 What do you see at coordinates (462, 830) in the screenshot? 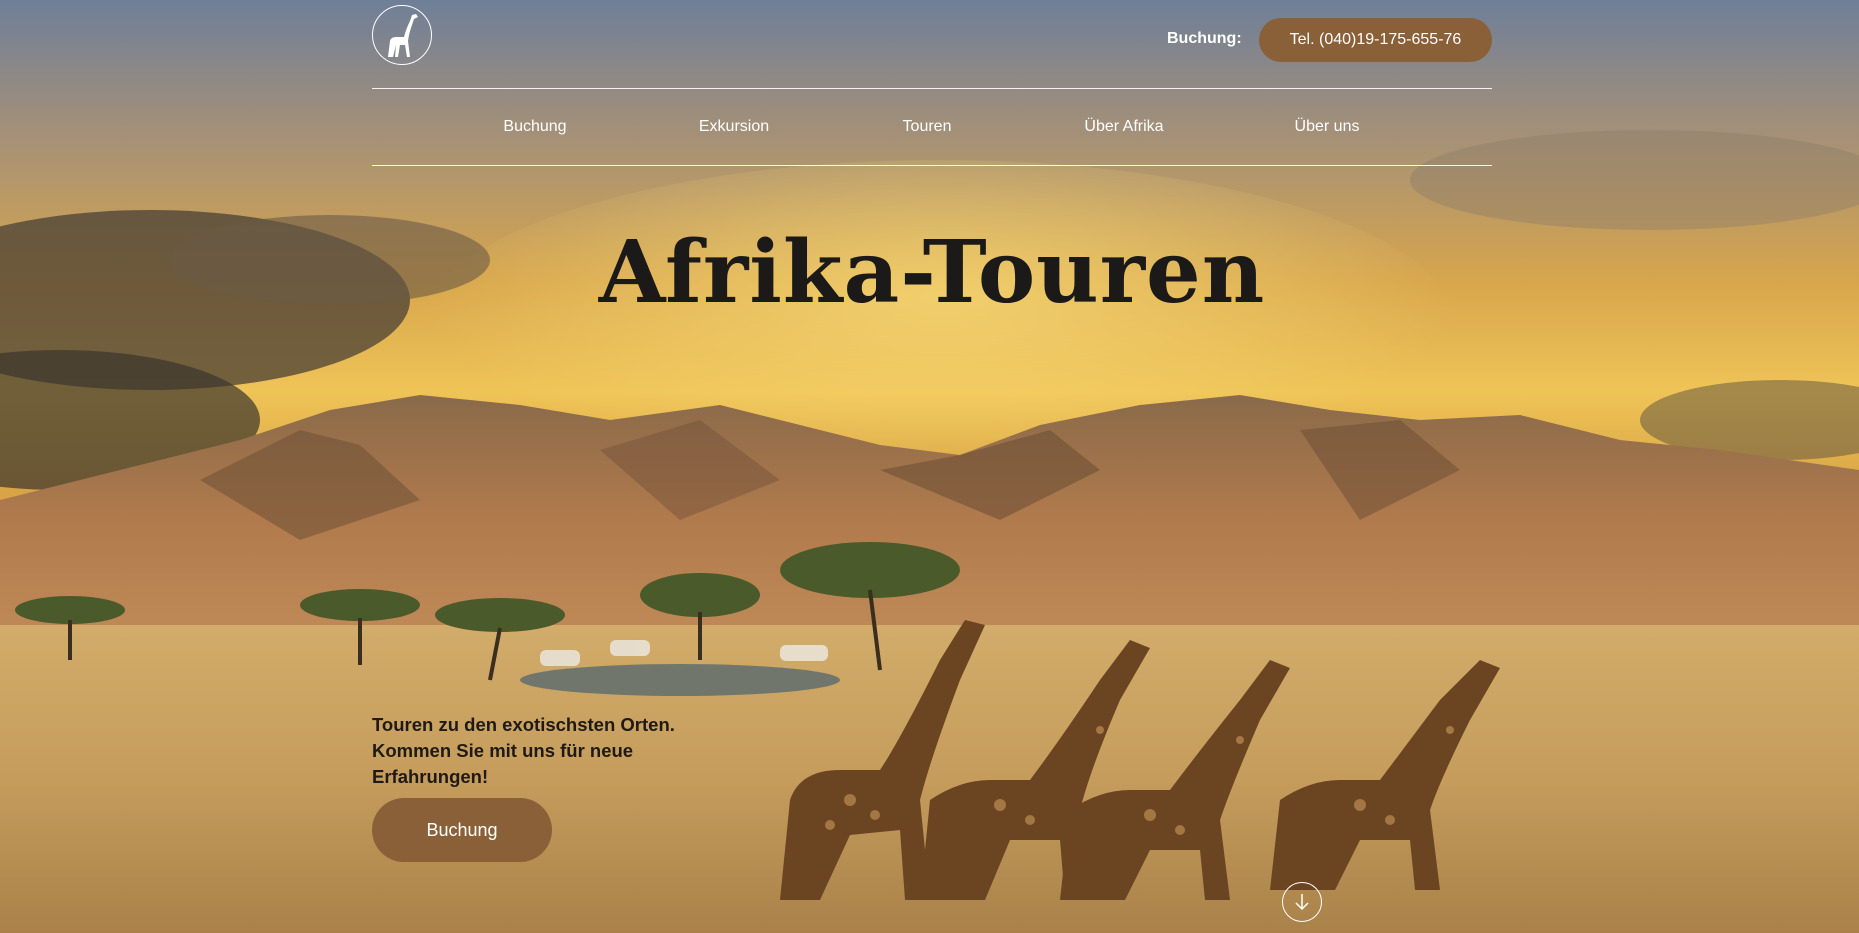
I see `booking-cta-button: Buchung` at bounding box center [462, 830].